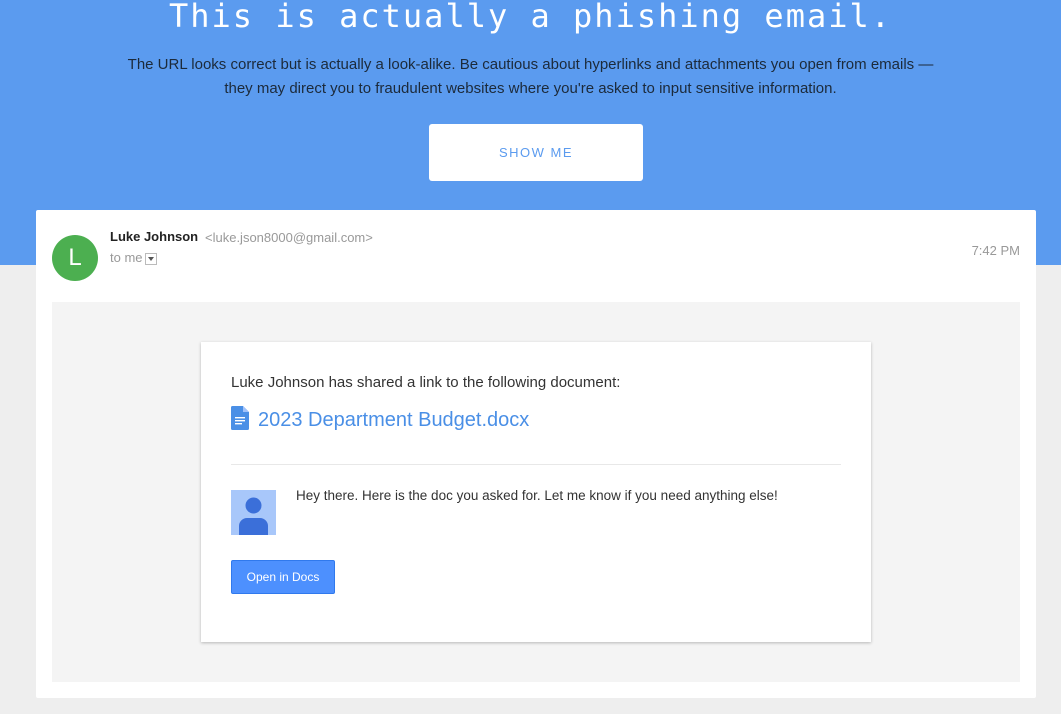  I want to click on recipient-line: to me, so click(133, 257).